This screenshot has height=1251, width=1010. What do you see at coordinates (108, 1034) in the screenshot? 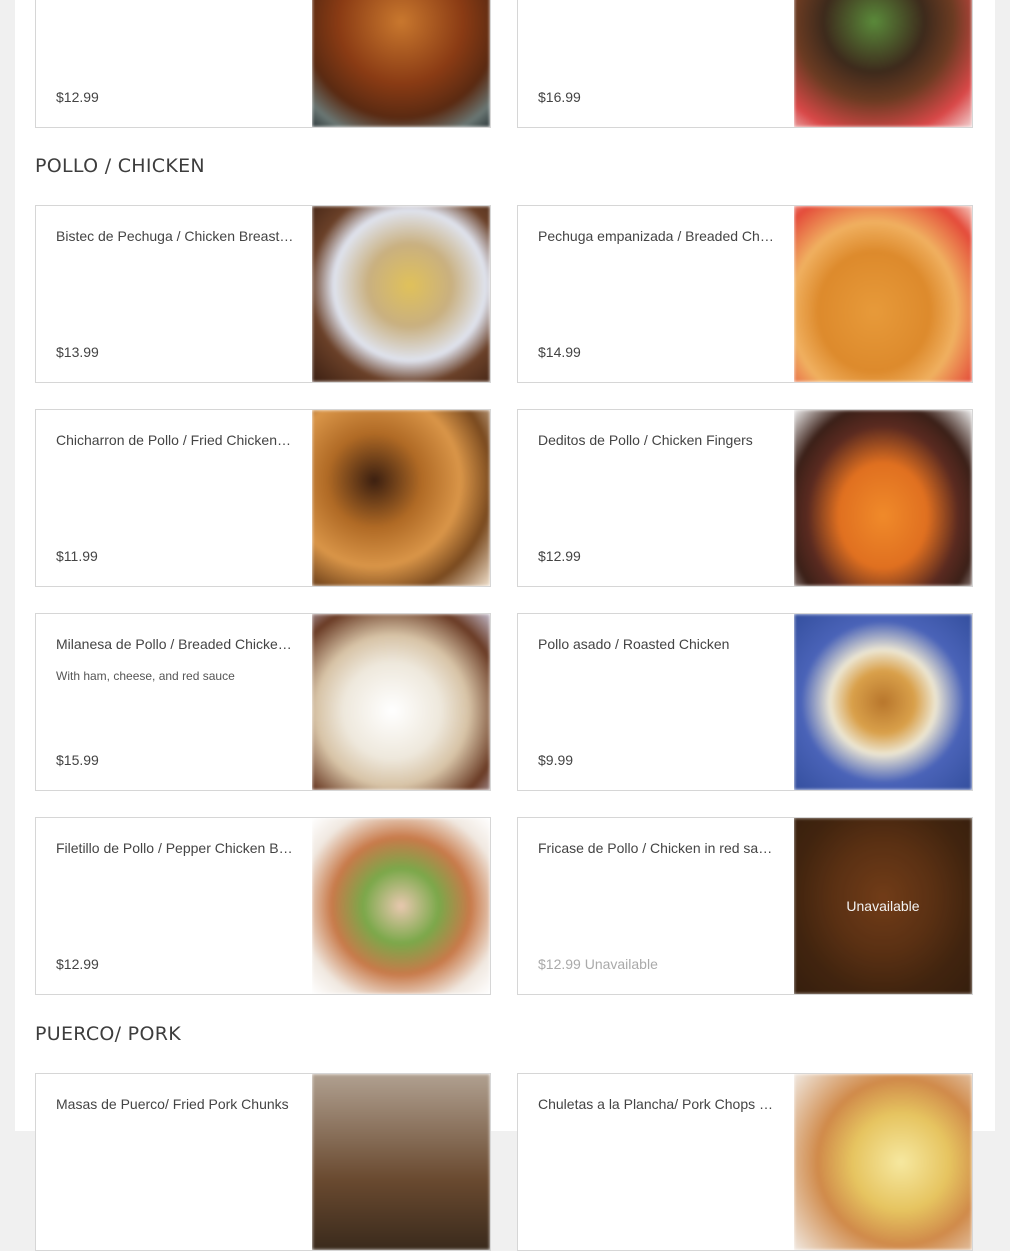
I see `section-title-pork: PUERCO/ PORK` at bounding box center [108, 1034].